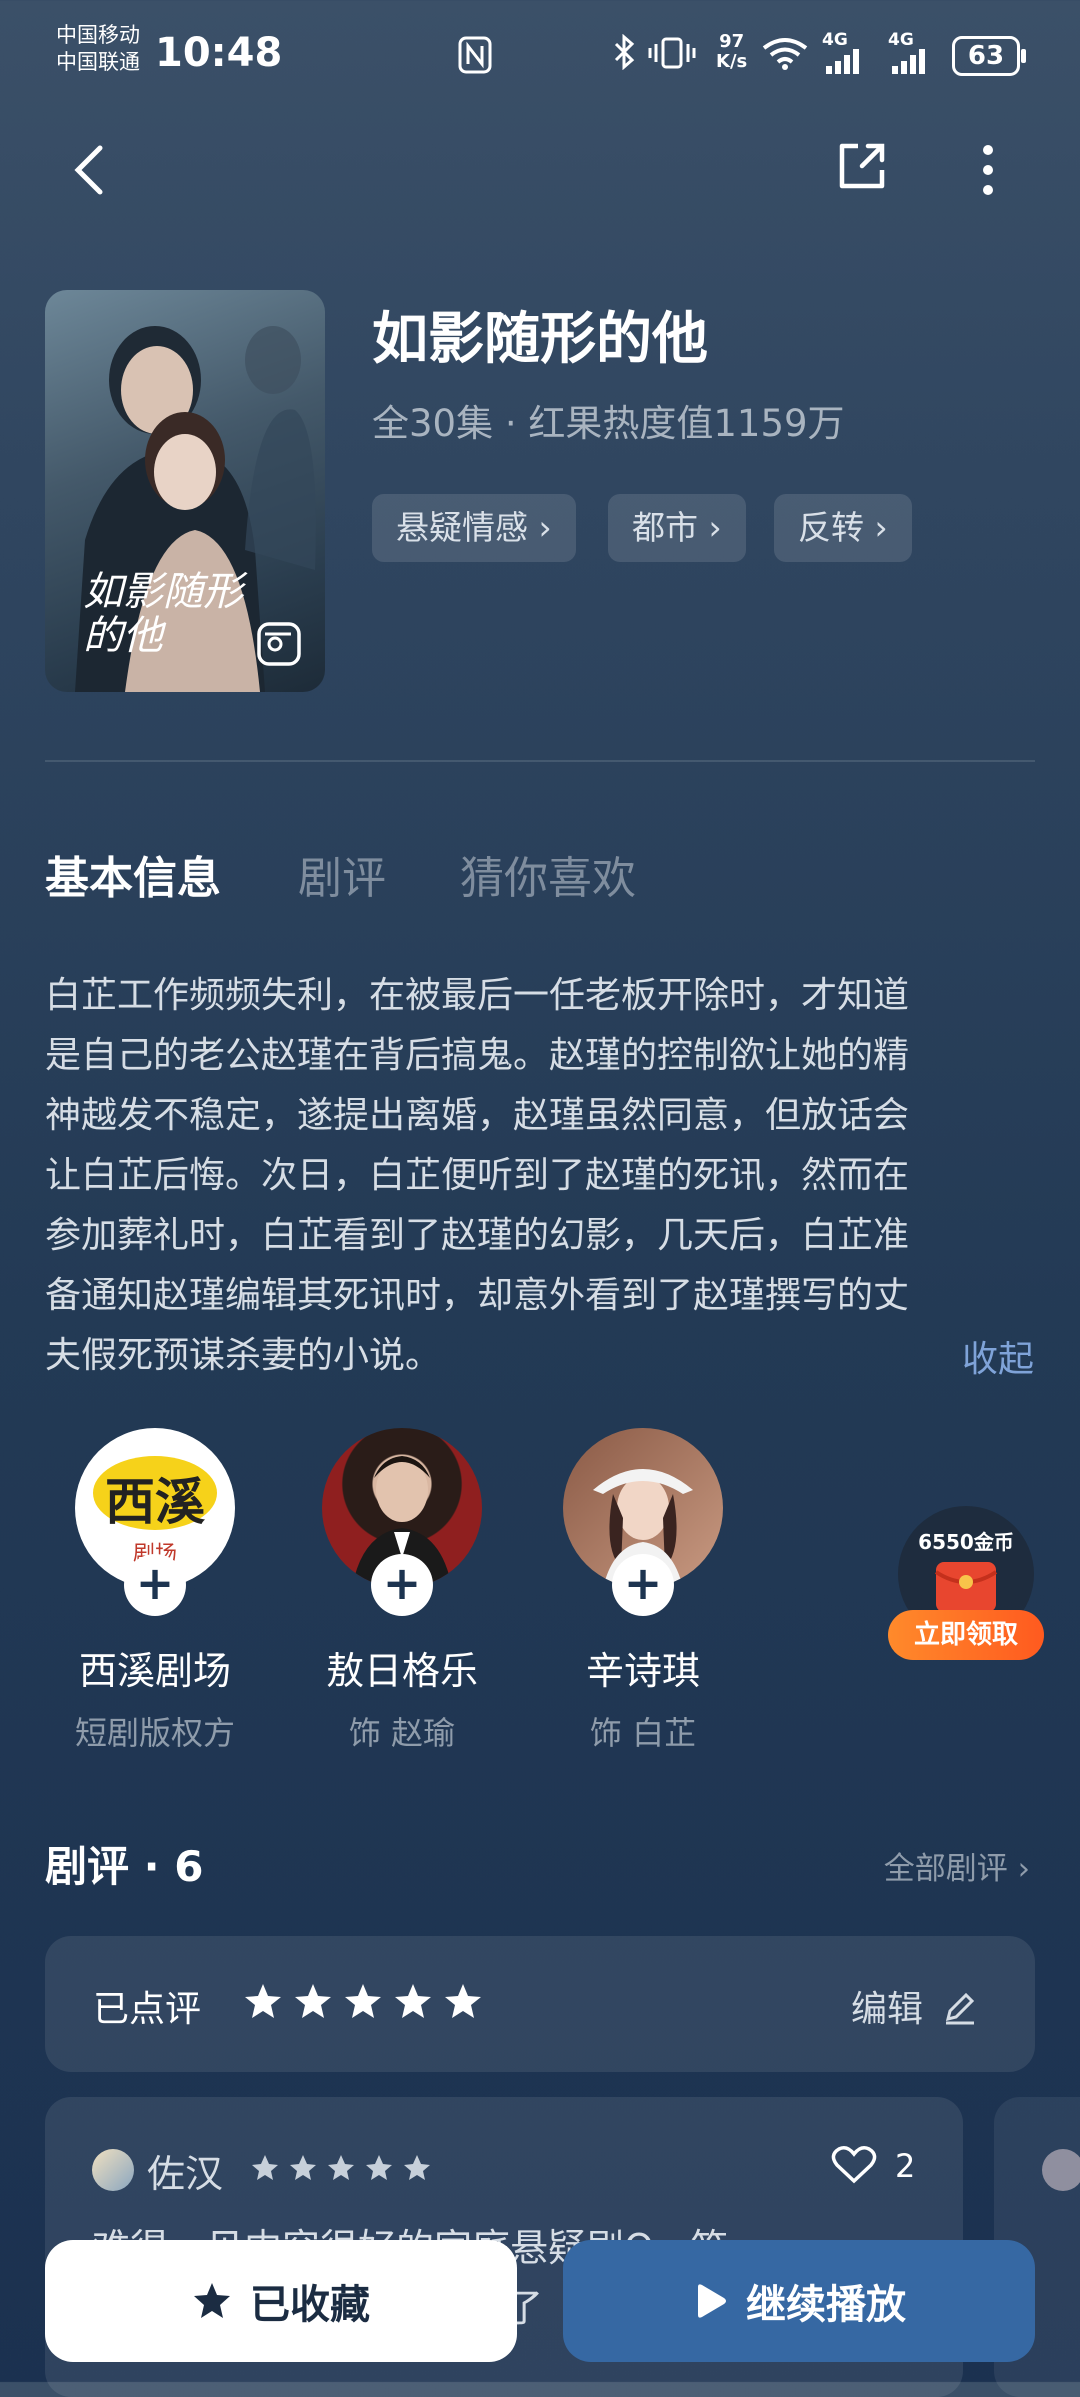  What do you see at coordinates (279, 646) in the screenshot?
I see `poster-badge-icon` at bounding box center [279, 646].